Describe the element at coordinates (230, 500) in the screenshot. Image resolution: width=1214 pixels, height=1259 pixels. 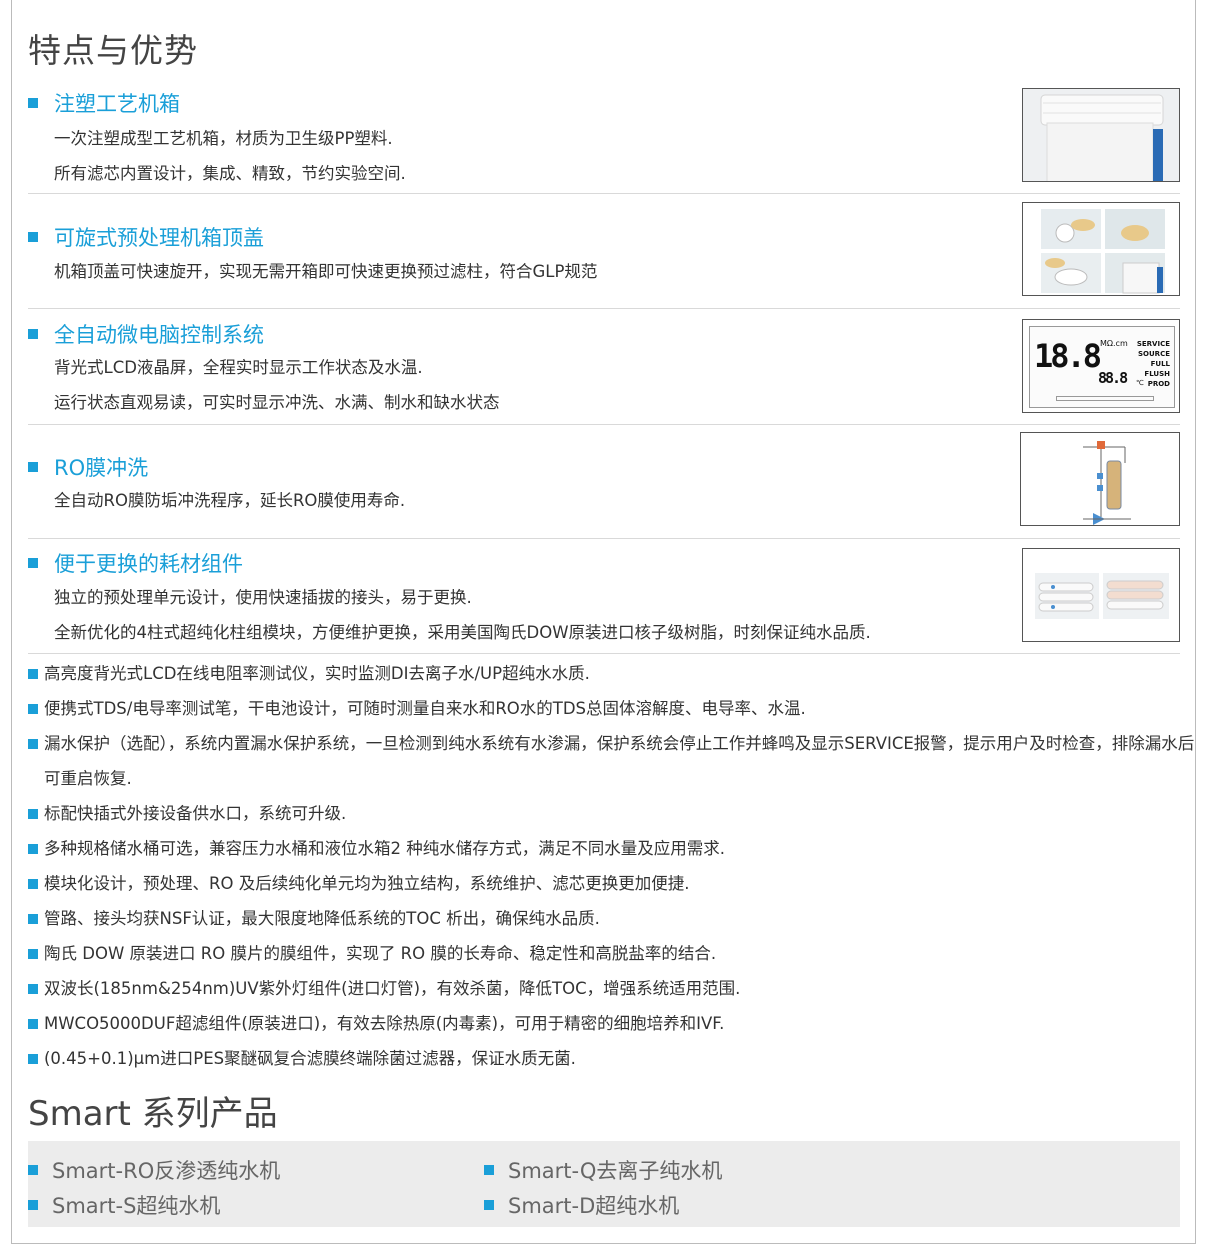
I see `section-text: 全自动RO膜防垢冲洗程序，延长RO膜使用寿命.` at that location.